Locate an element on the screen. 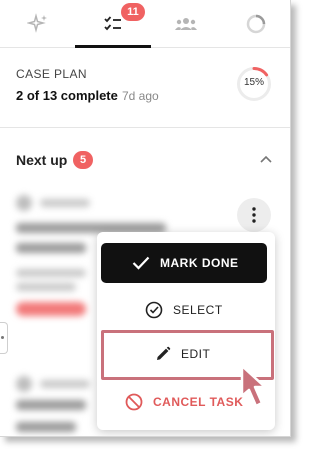 This screenshot has width=320, height=451. checklist-icon is located at coordinates (112, 23).